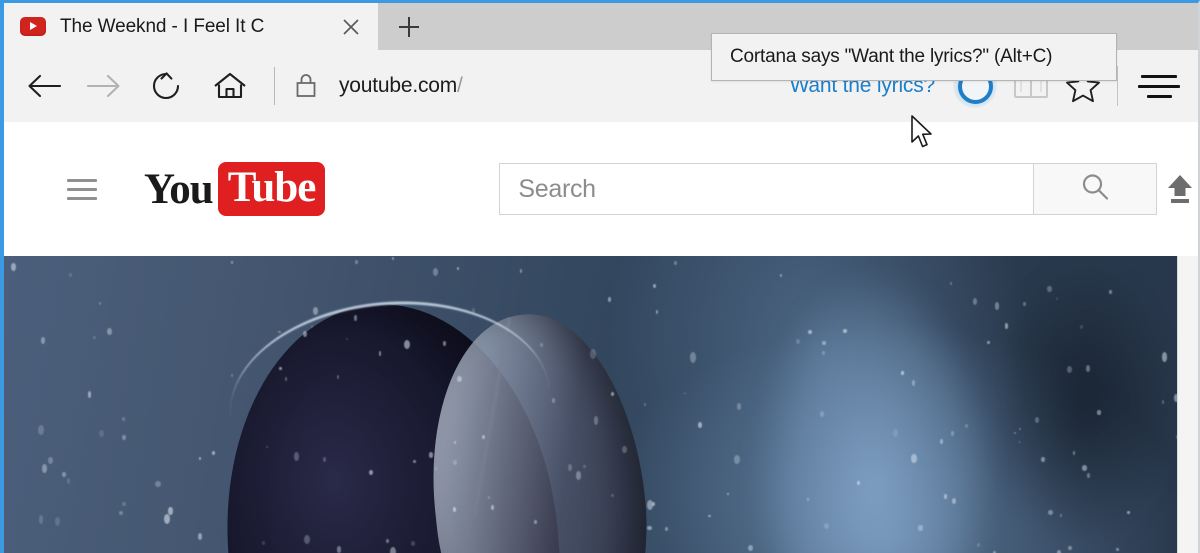 This screenshot has height=553, width=1200. I want to click on cortana-tooltip: Cortana says "Want the lyrics?" (Alt+C), so click(914, 57).